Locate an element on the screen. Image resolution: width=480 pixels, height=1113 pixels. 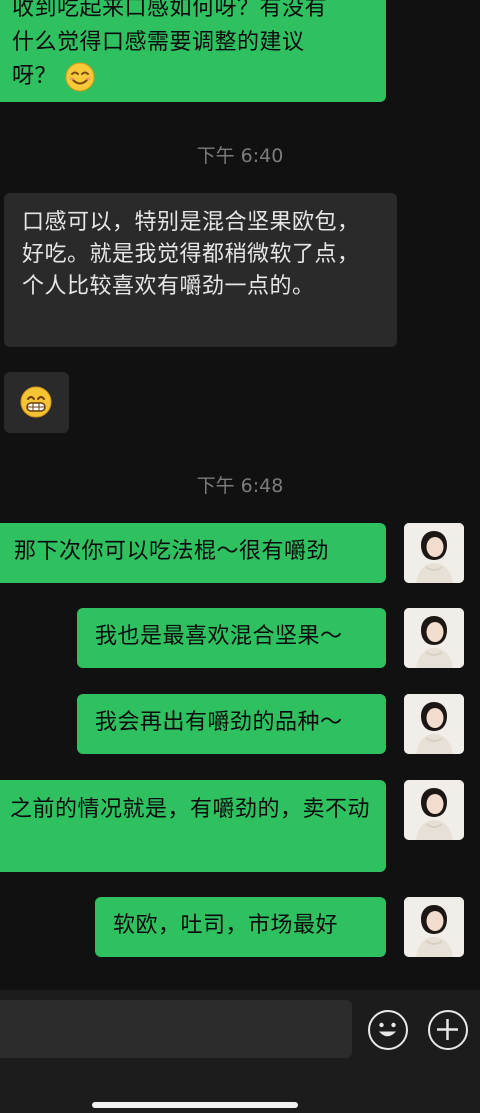
message-bubble-outgoing: 收到吃起来口感如何呀？有没有 什么觉得口感需要调整的建议 呀？ is located at coordinates (193, 51).